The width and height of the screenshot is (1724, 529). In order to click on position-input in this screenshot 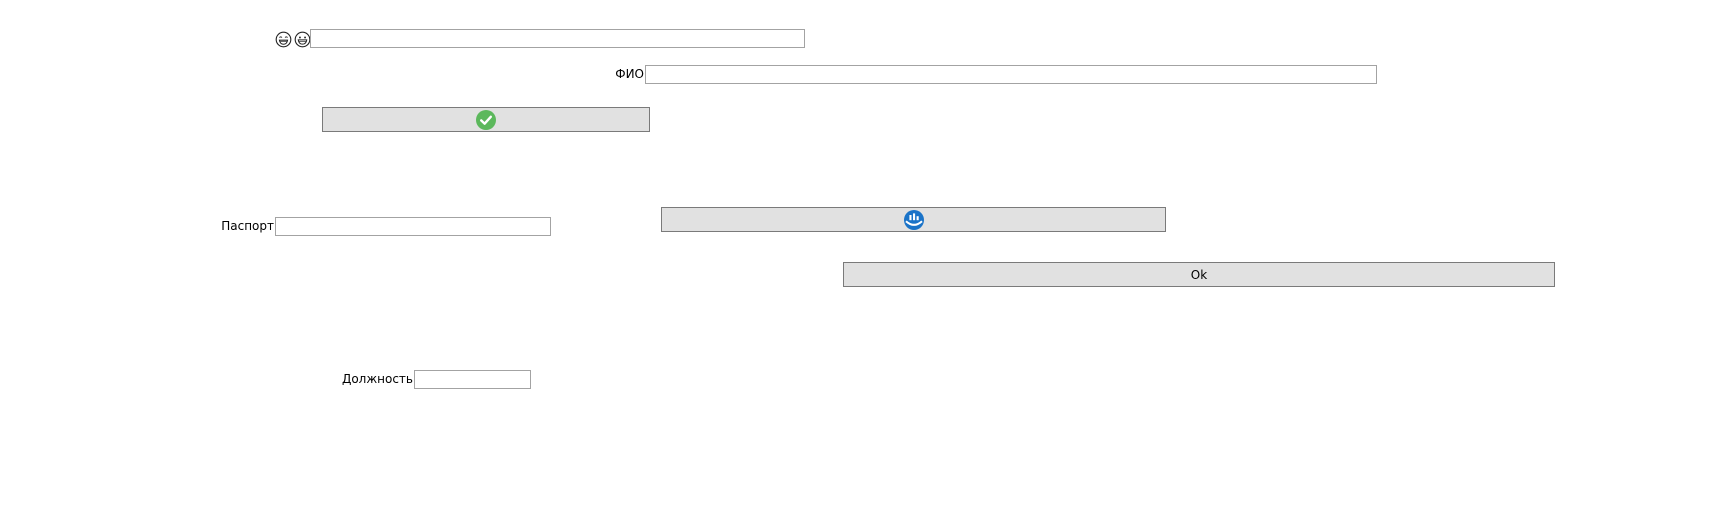, I will do `click(472, 379)`.